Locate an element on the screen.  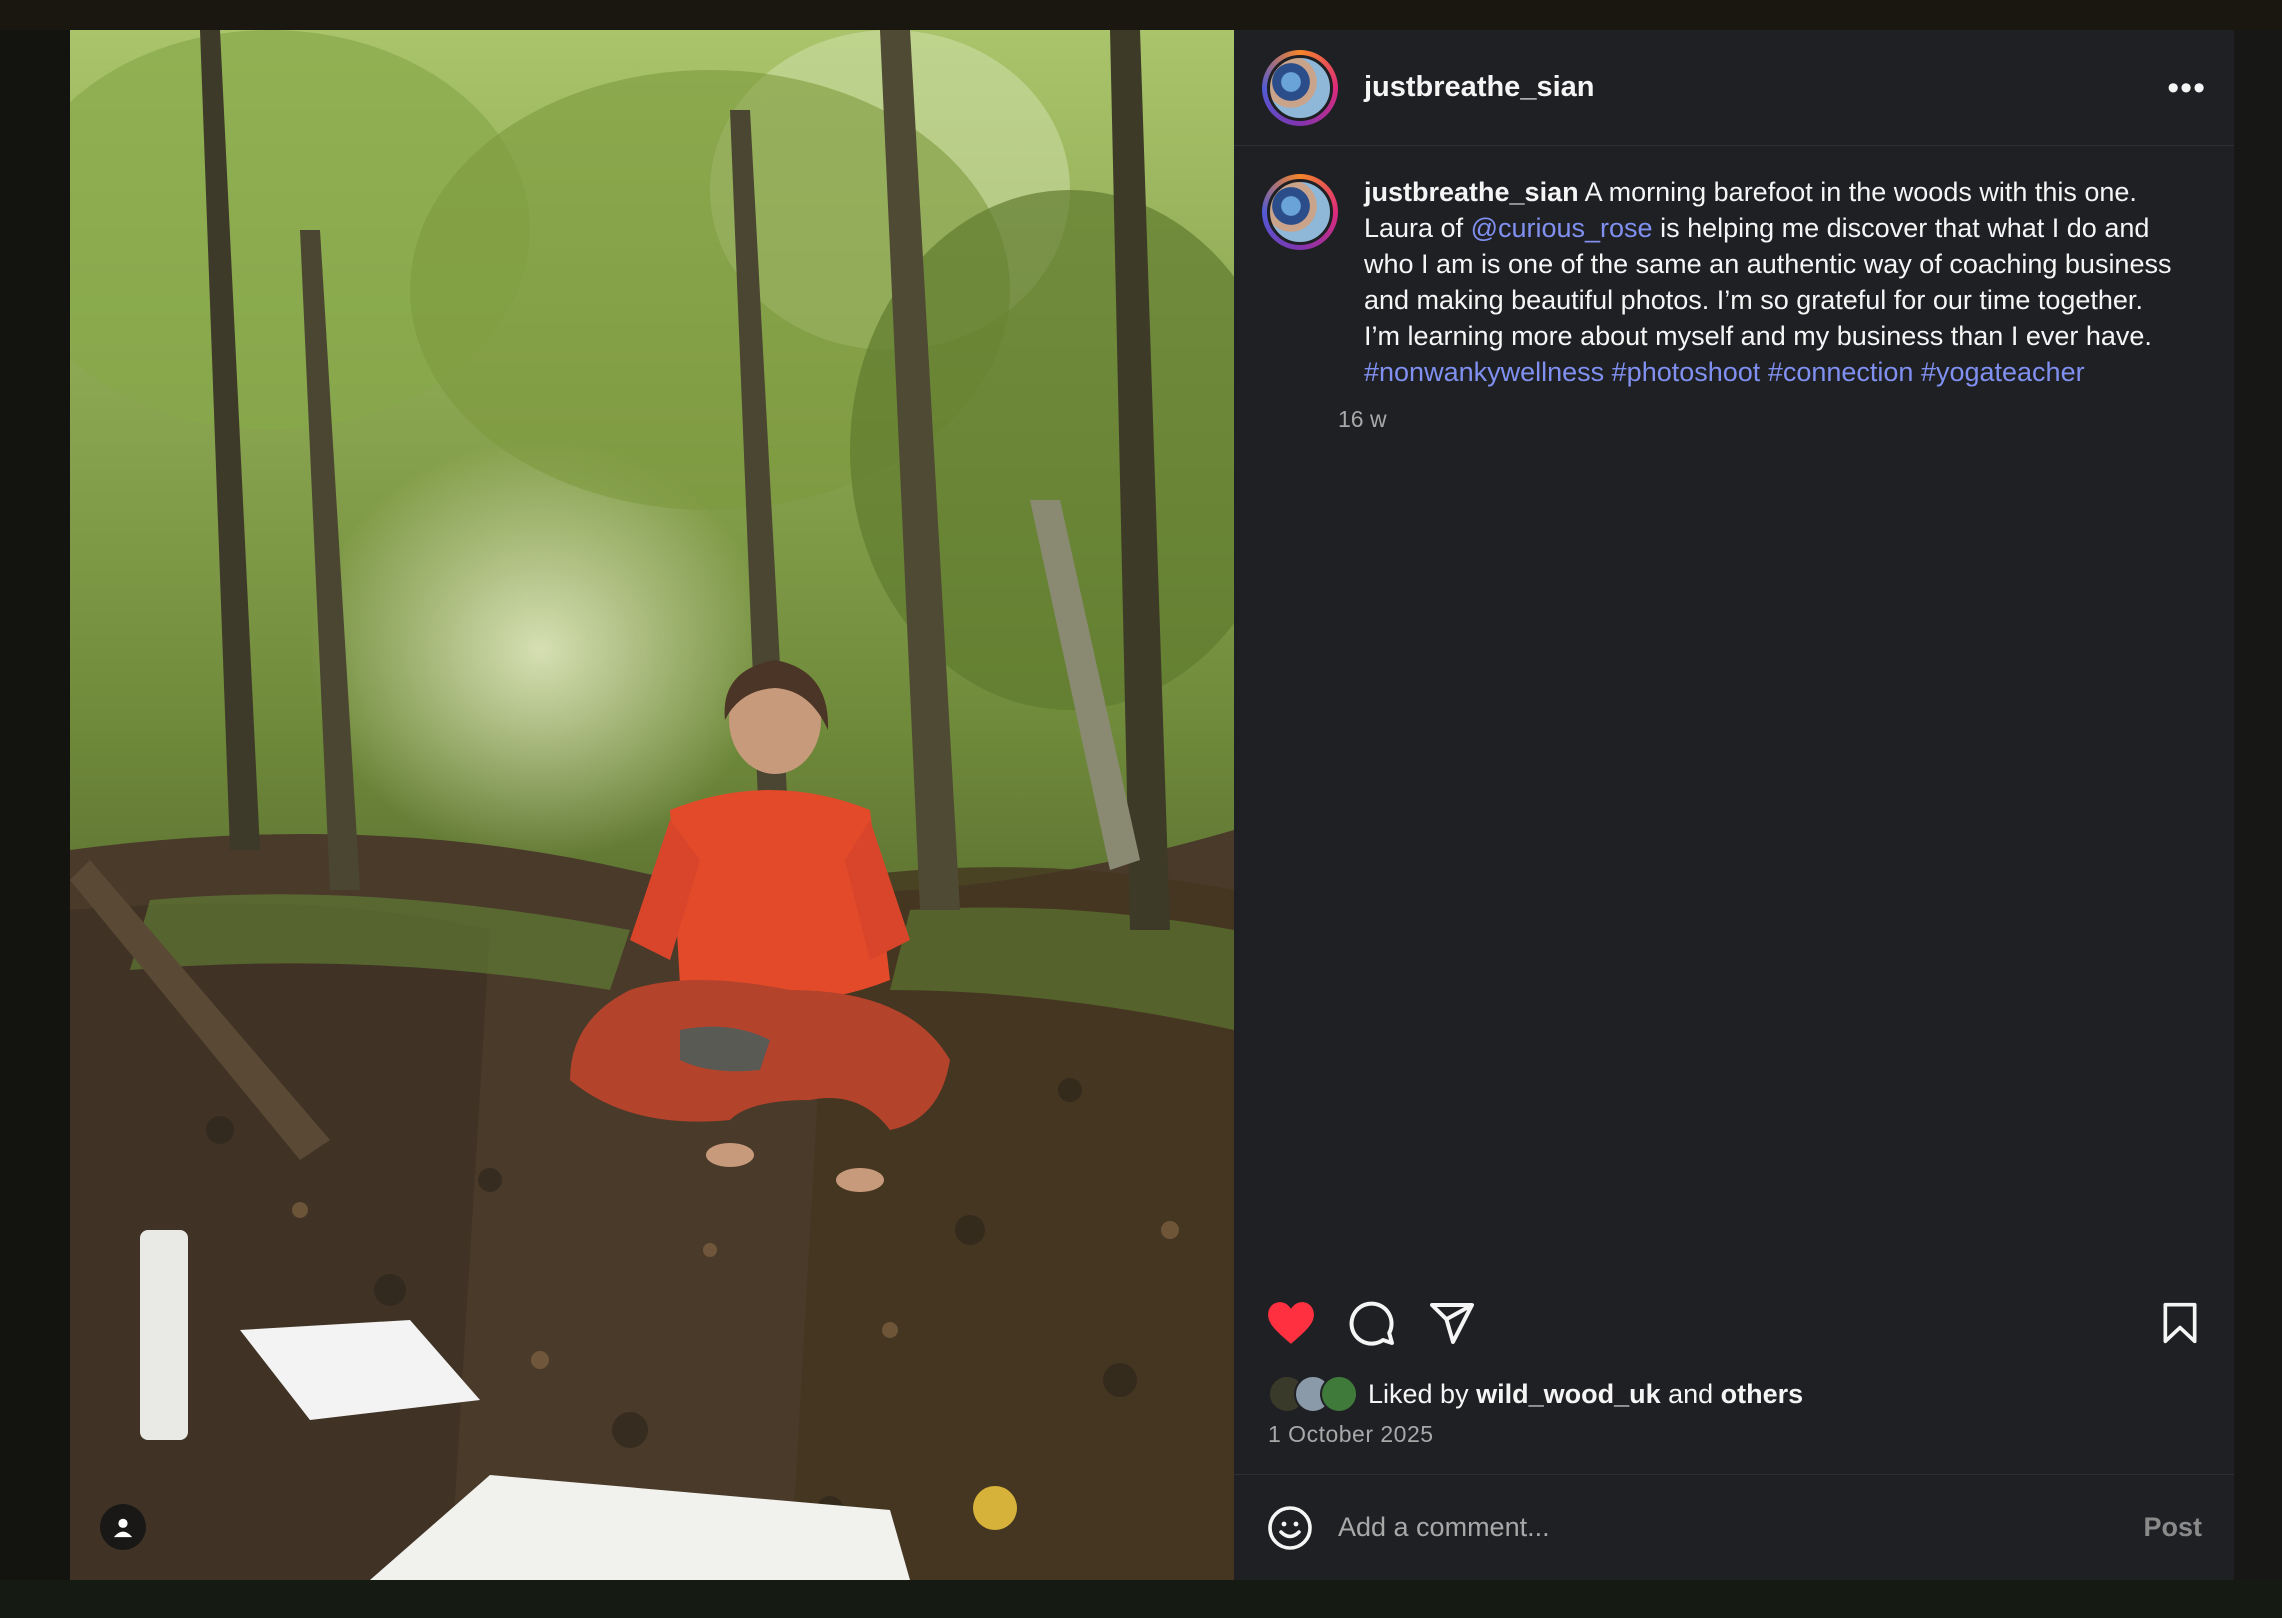
likes-text: Liked by wild_wood_uk and others is located at coordinates (1585, 1394).